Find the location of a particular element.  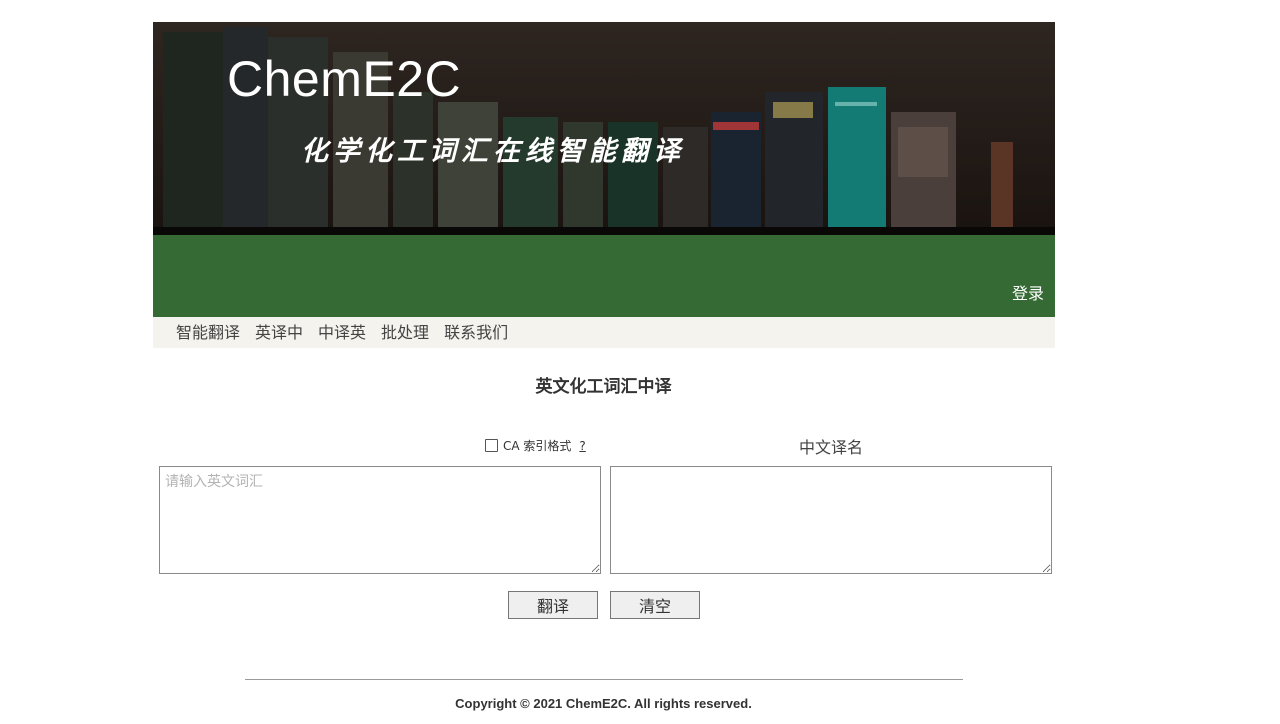

nav-menu: 智能翻译 英译中 中译英 批处理 联系我们 is located at coordinates (342, 333).